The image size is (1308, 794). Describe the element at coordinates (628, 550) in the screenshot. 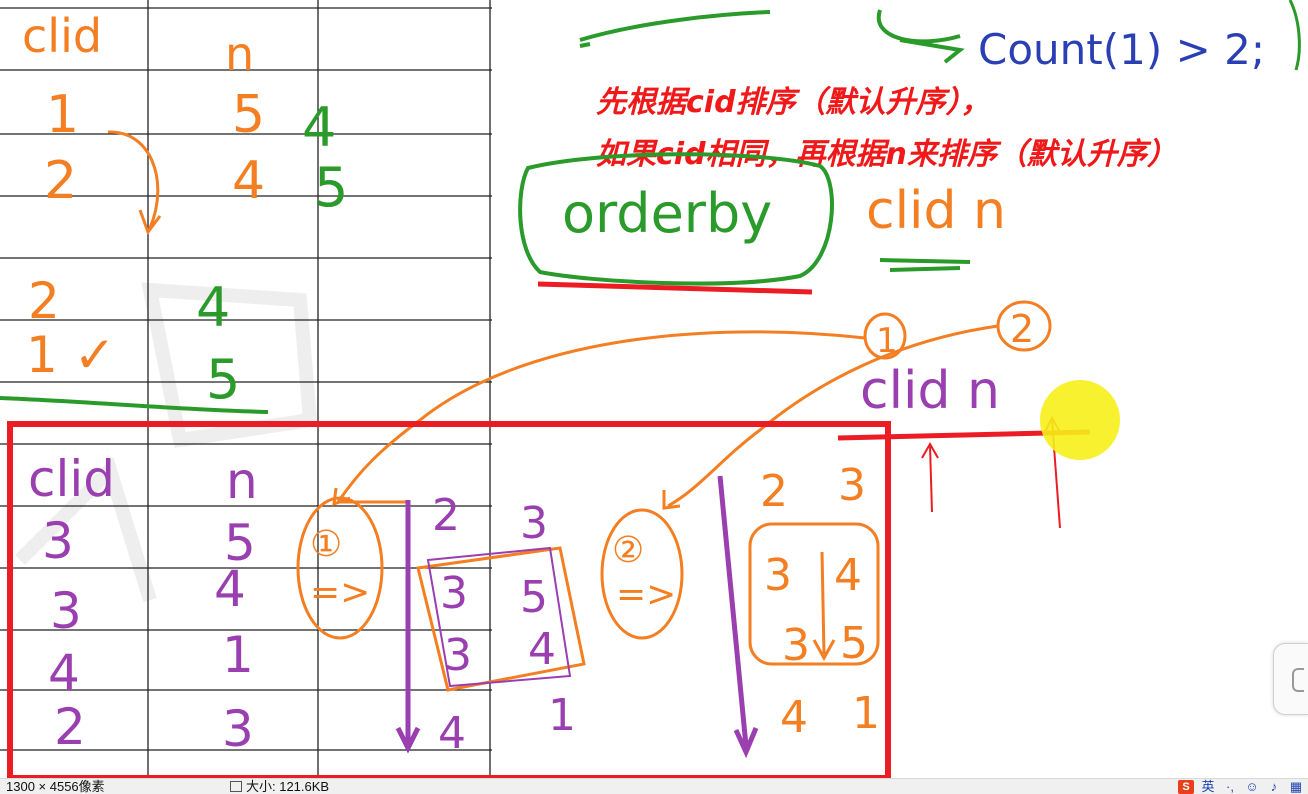

I see `step2-marker: ②` at that location.